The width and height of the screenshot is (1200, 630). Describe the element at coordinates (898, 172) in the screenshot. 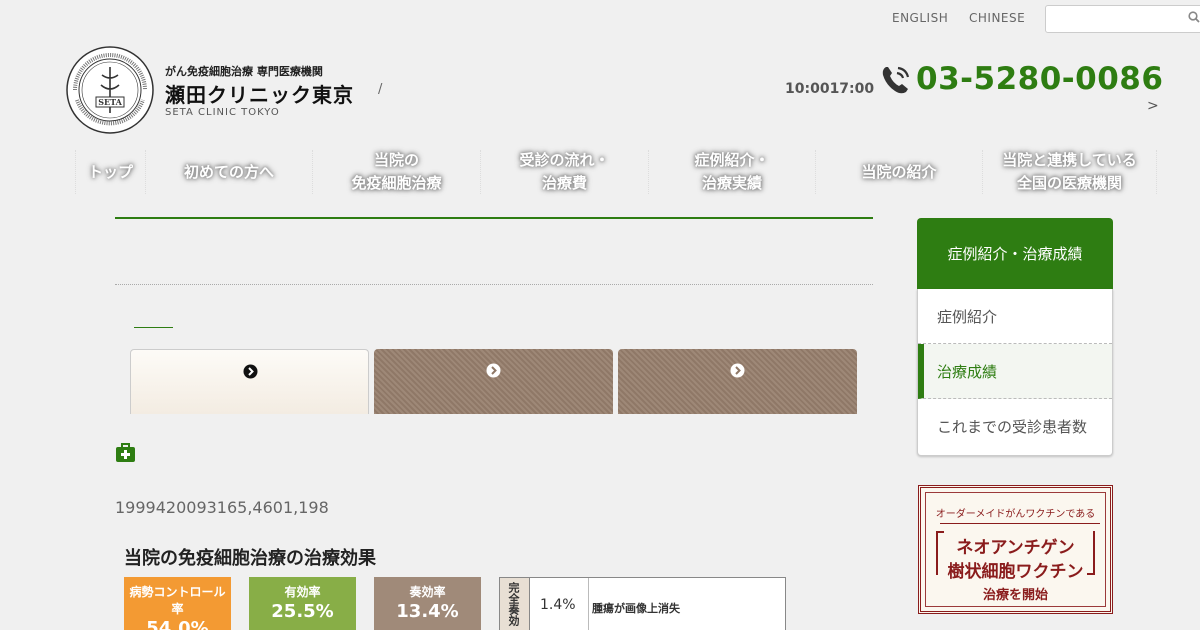

I see `nav-item-about: 当院の紹介` at that location.